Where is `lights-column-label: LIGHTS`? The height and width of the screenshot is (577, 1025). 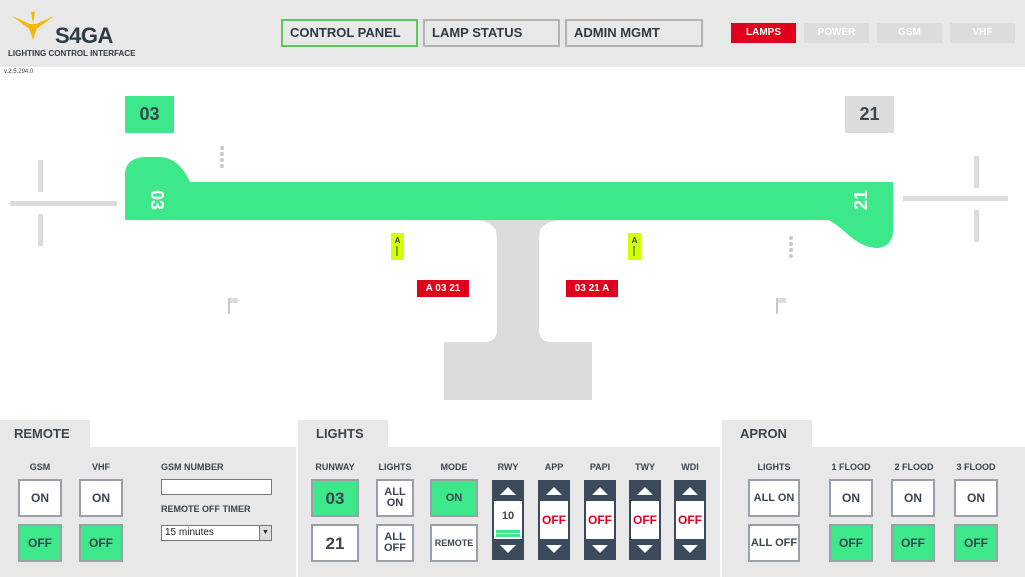
lights-column-label: LIGHTS is located at coordinates (395, 467).